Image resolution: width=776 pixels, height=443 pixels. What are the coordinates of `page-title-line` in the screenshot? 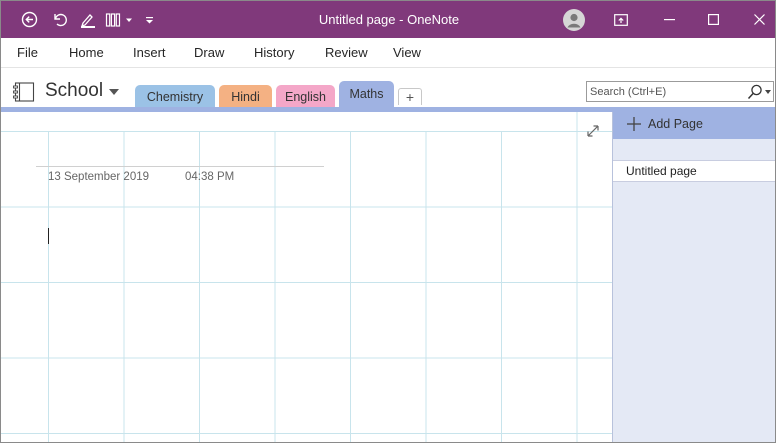 It's located at (180, 166).